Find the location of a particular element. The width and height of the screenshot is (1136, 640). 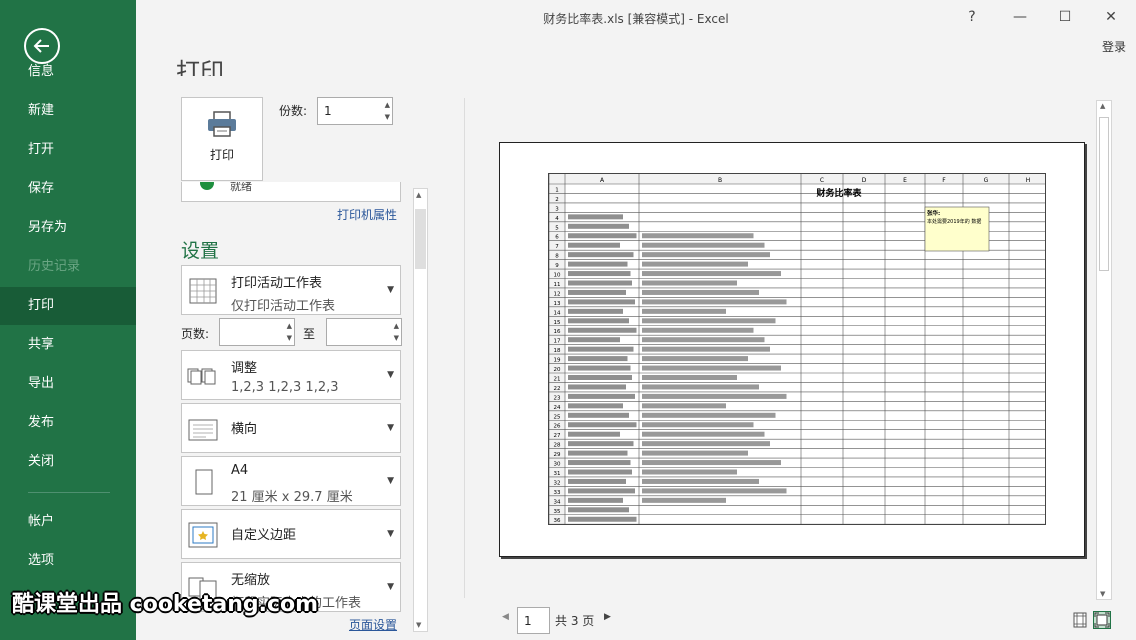

row-header: 24 is located at coordinates (557, 408).